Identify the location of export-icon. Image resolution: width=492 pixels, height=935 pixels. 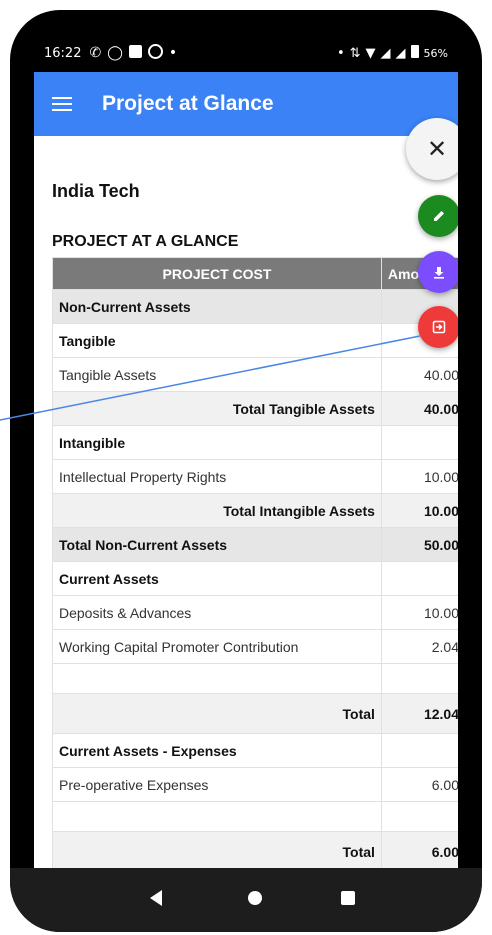
(439, 327).